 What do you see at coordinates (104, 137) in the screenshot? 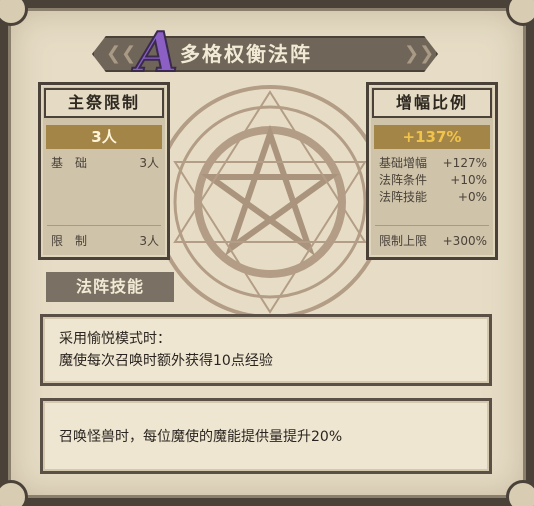
I see `host-limit-value: 3人` at bounding box center [104, 137].